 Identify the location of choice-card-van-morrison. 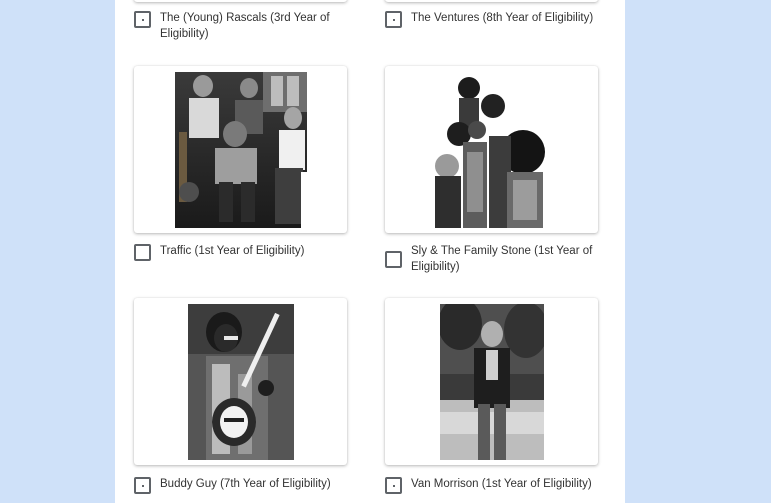
(491, 381).